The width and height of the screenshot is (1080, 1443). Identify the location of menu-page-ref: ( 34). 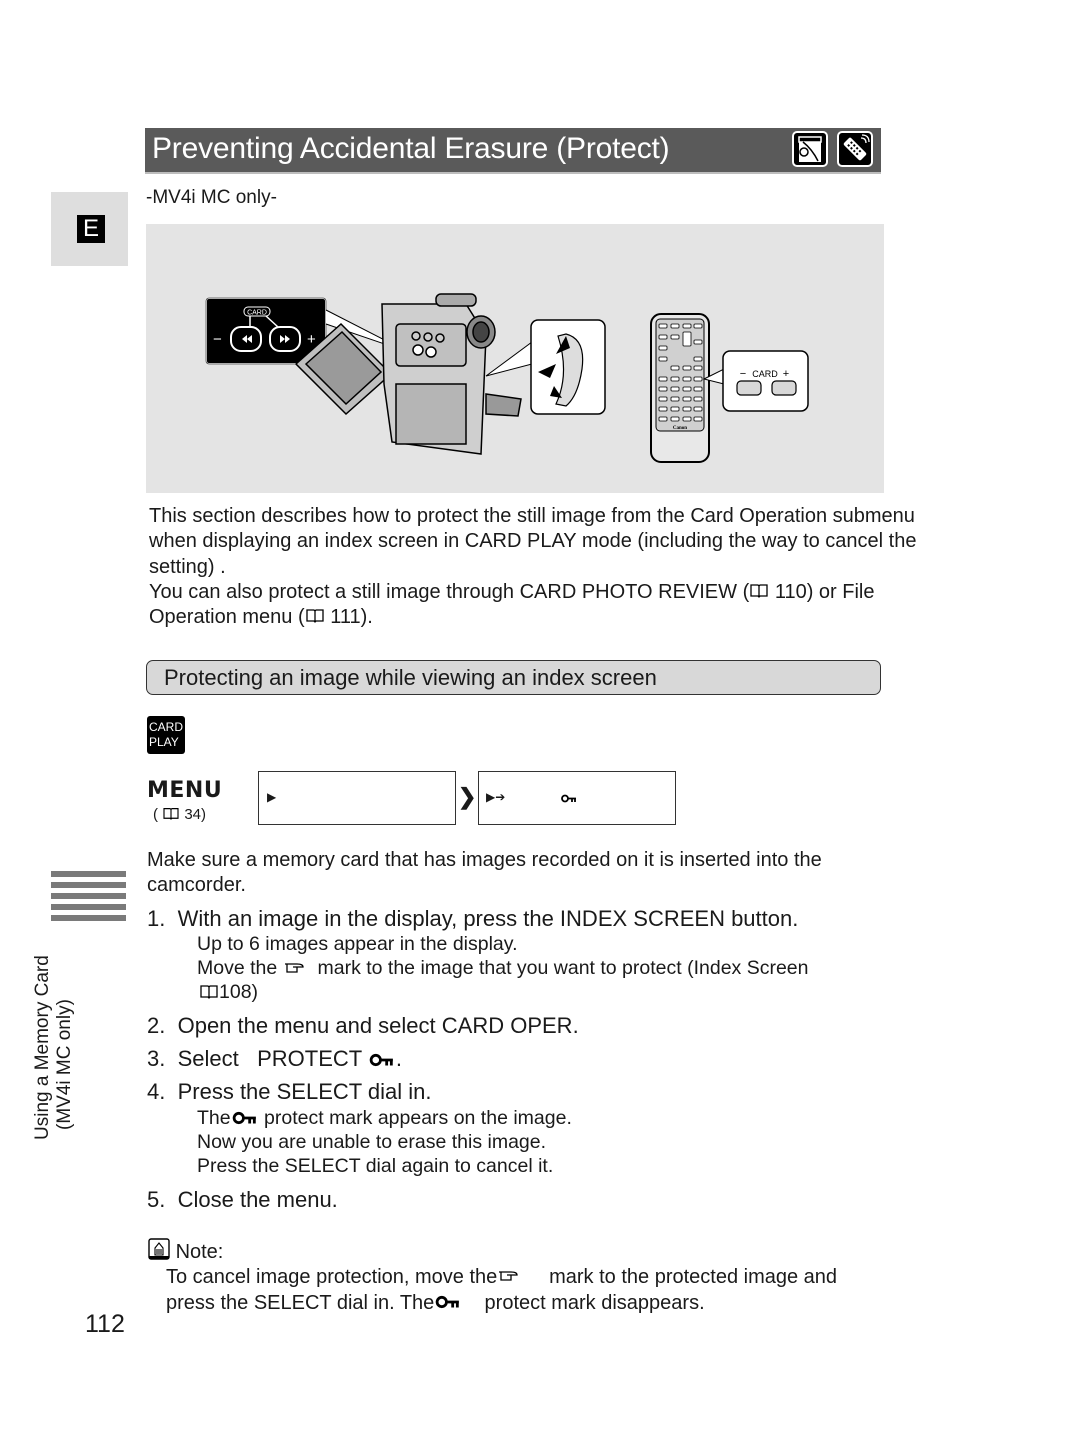
(180, 815).